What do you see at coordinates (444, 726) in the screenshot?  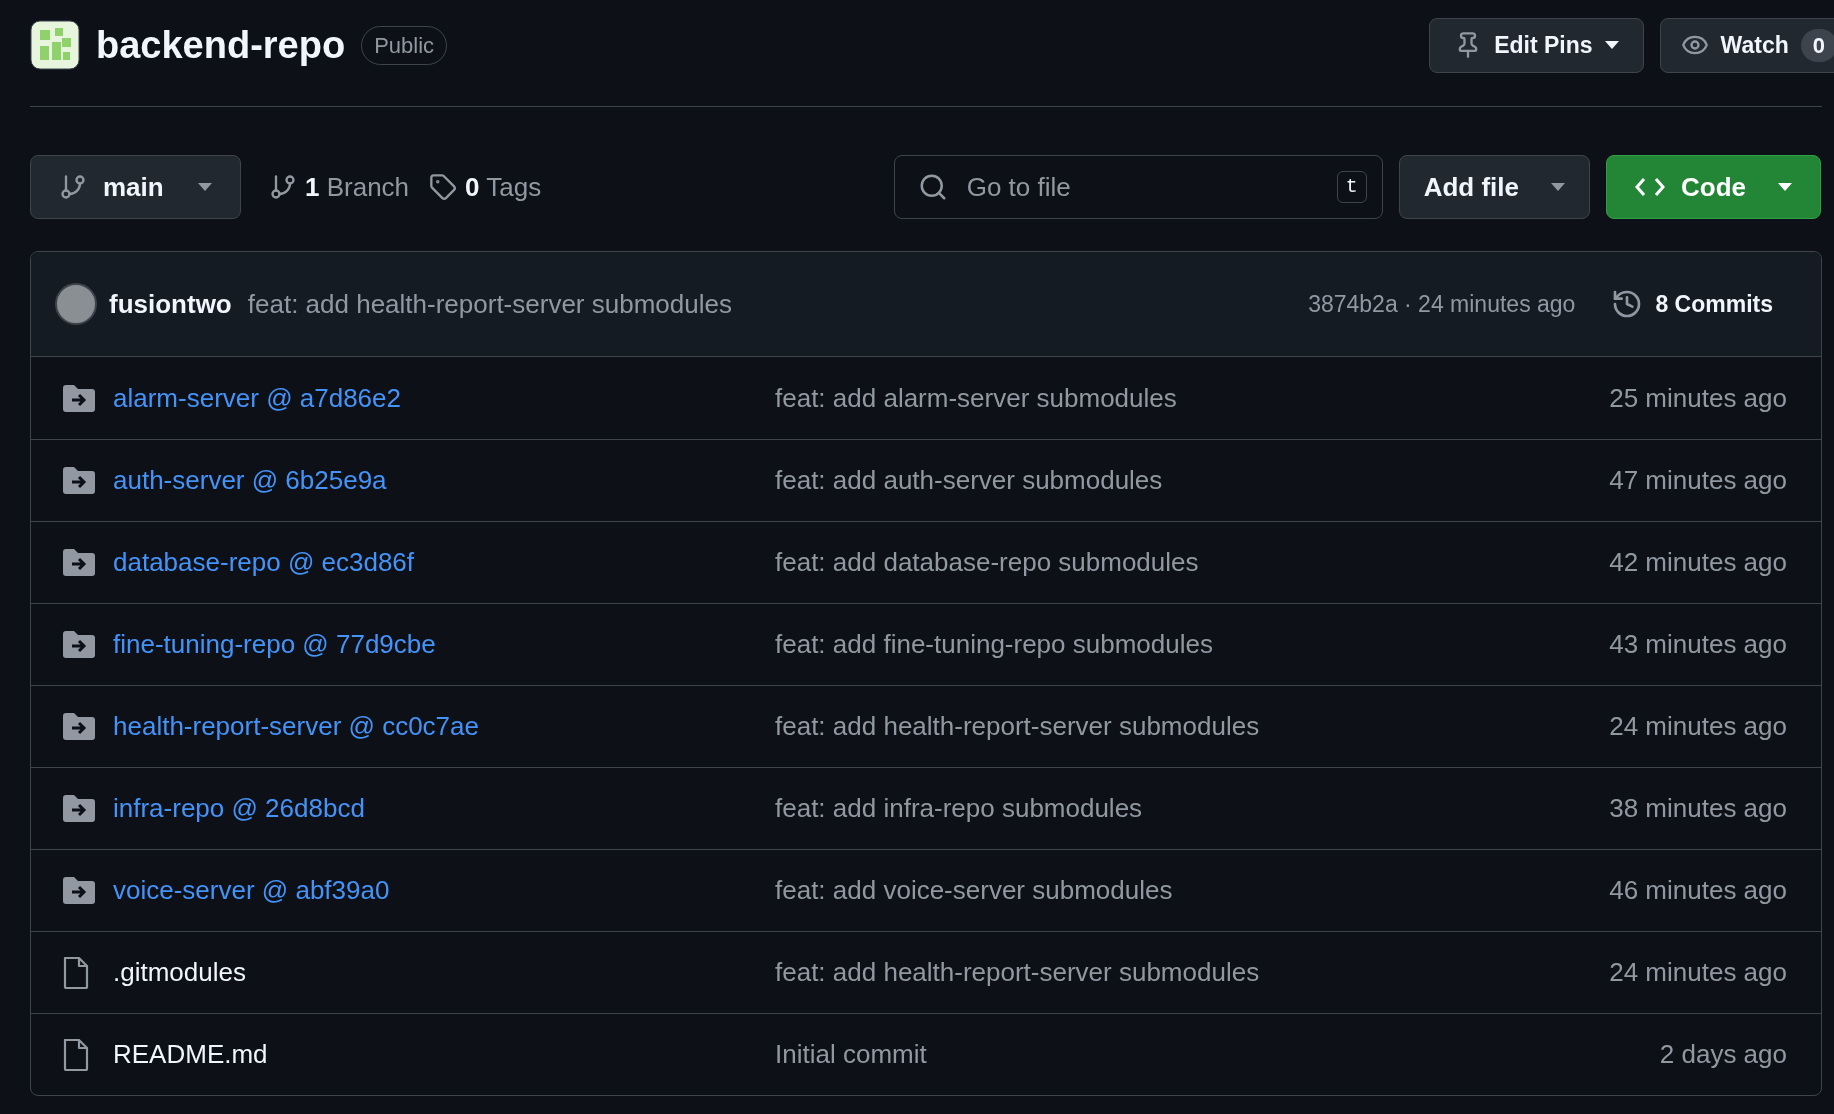 I see `submodule-link: health-report-server @ cc0c7ae` at bounding box center [444, 726].